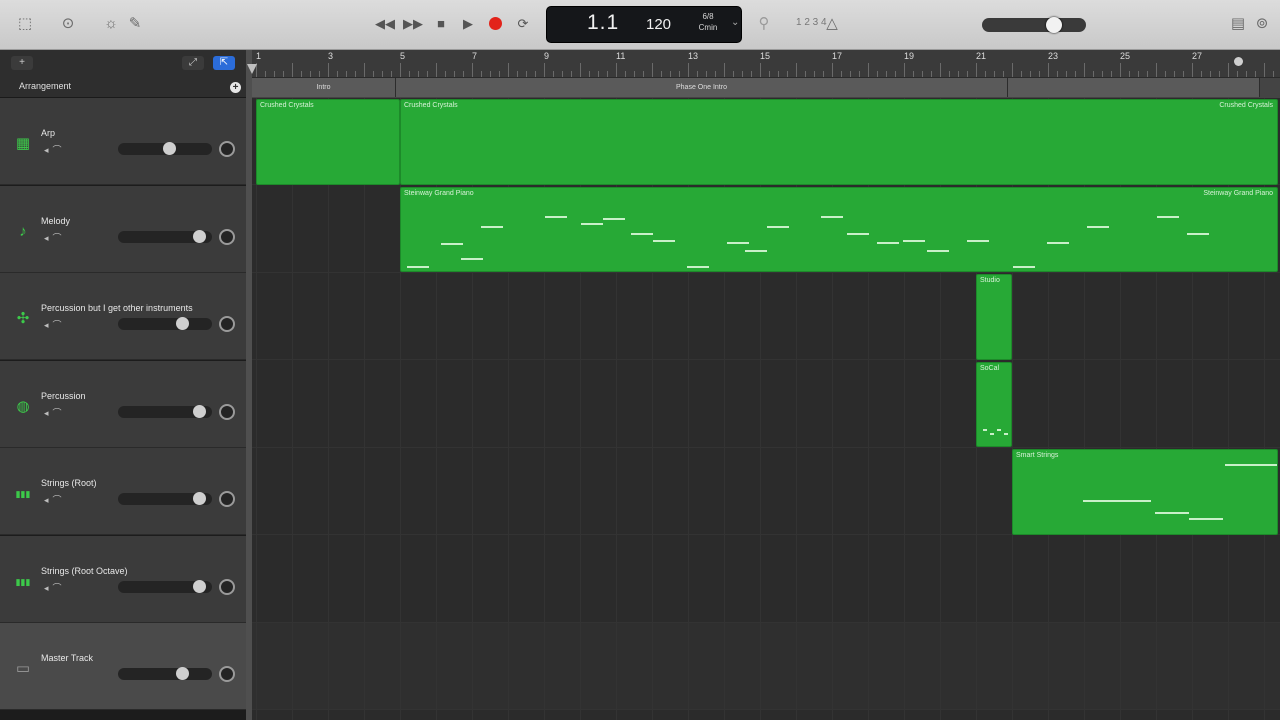 The width and height of the screenshot is (1280, 720). I want to click on region: Crushed Crystals, so click(328, 142).